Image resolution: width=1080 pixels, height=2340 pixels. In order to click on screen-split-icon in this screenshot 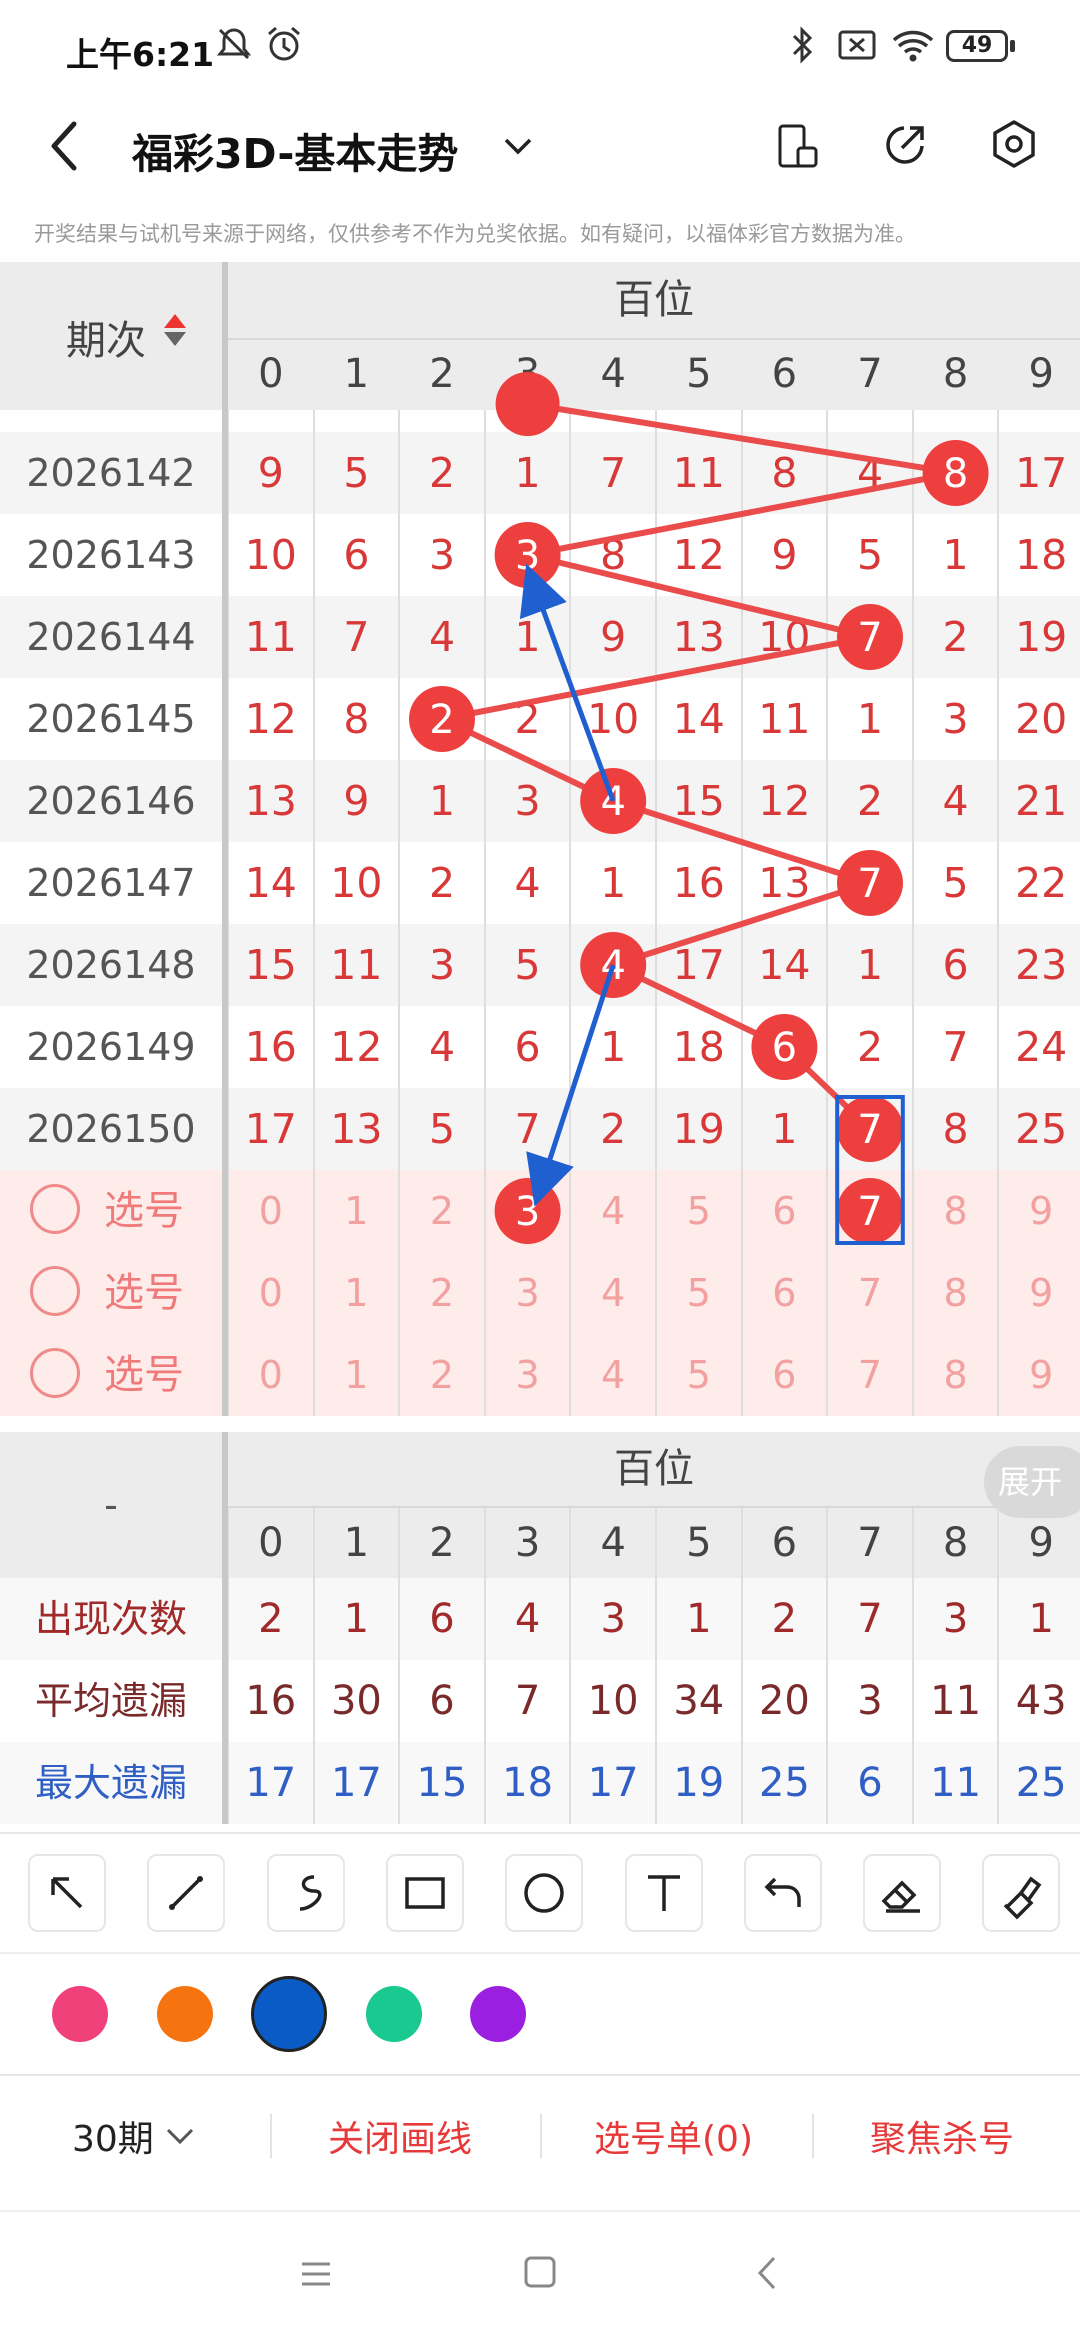, I will do `click(798, 147)`.